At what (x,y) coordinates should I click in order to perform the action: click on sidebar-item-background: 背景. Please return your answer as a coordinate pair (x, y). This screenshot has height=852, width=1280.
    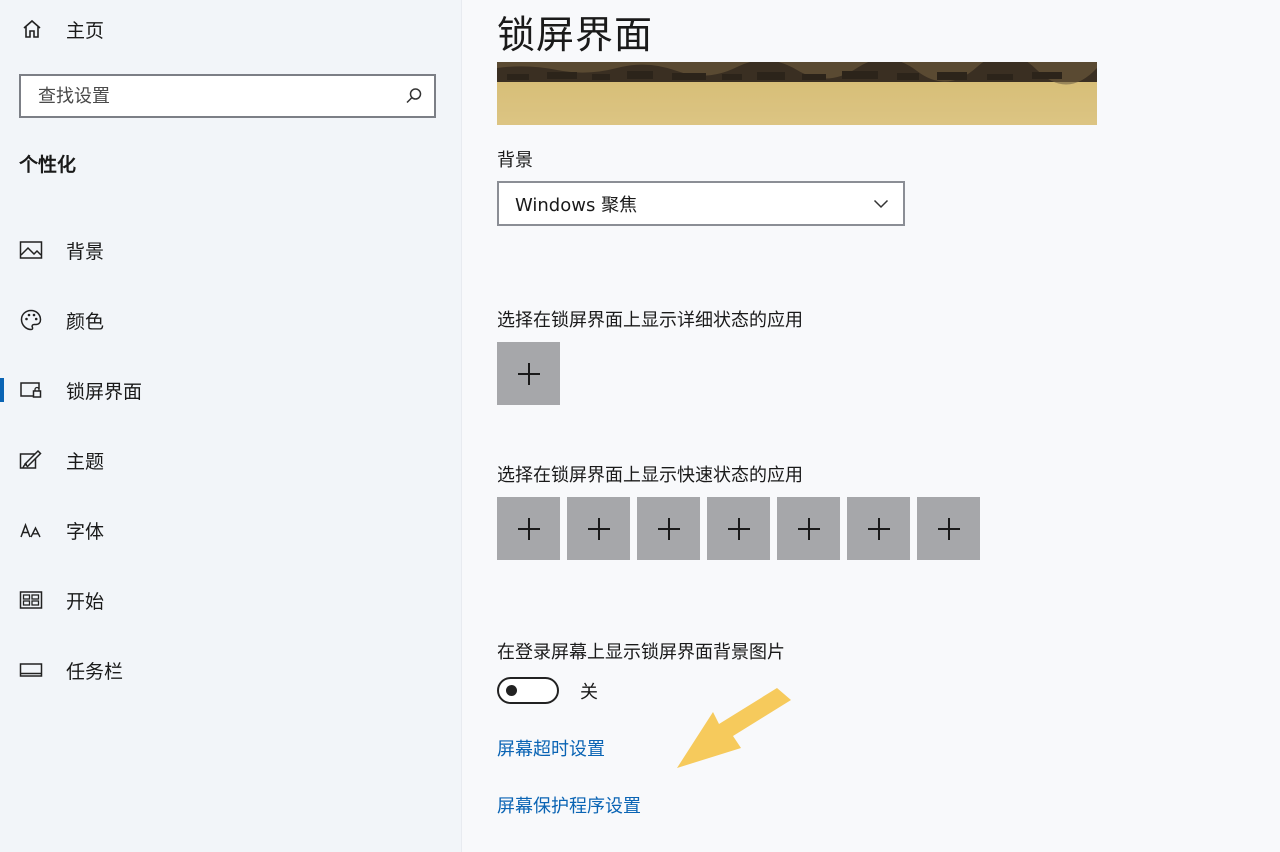
    Looking at the image, I should click on (230, 250).